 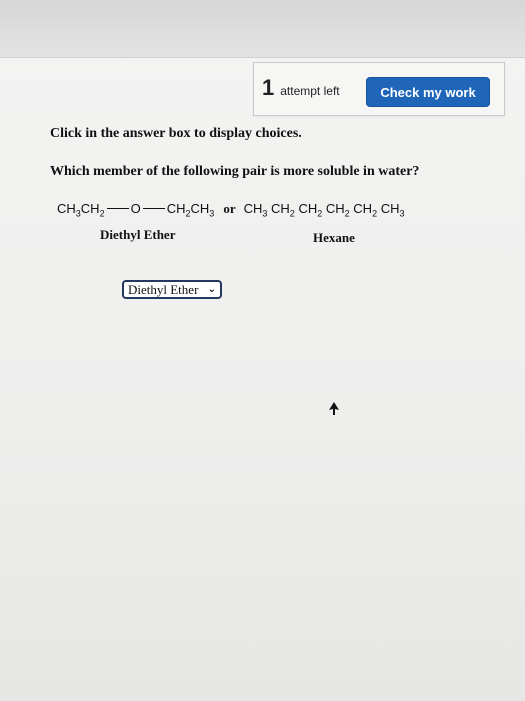 What do you see at coordinates (135, 208) in the screenshot?
I see `oxygen-atom: O` at bounding box center [135, 208].